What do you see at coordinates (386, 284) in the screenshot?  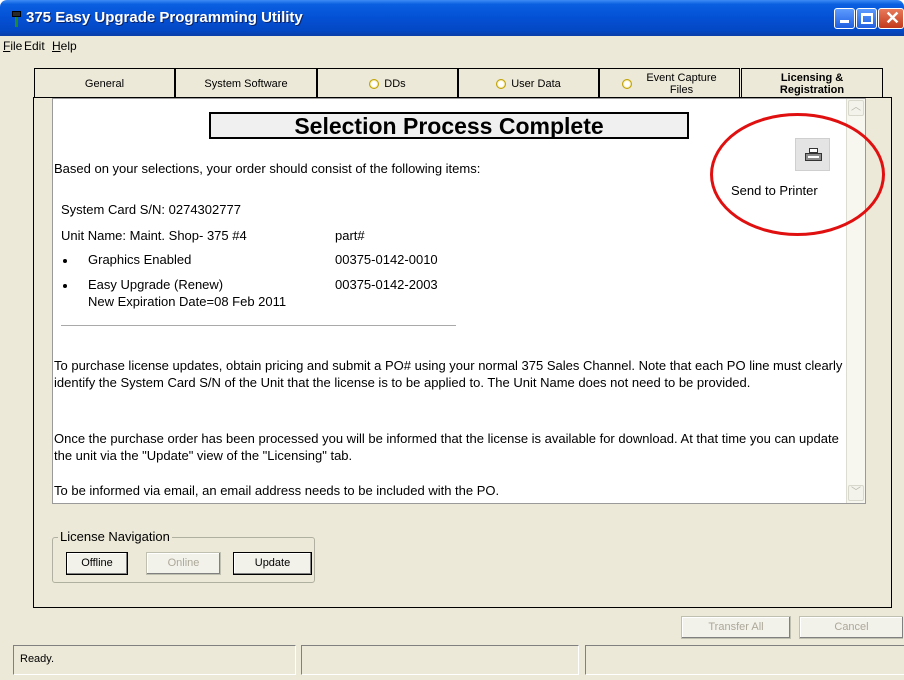 I see `item-part-number: 00375-0142-2003` at bounding box center [386, 284].